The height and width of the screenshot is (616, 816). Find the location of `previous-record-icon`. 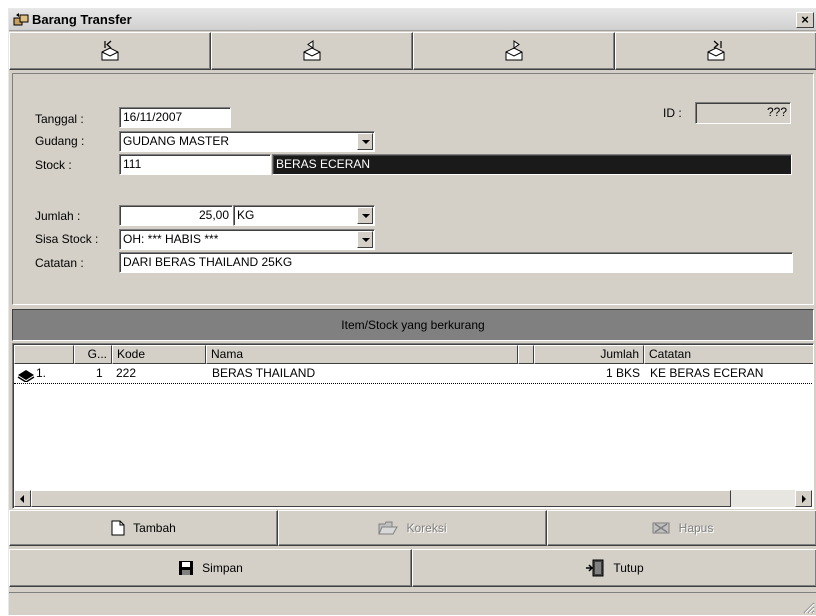

previous-record-icon is located at coordinates (312, 50).